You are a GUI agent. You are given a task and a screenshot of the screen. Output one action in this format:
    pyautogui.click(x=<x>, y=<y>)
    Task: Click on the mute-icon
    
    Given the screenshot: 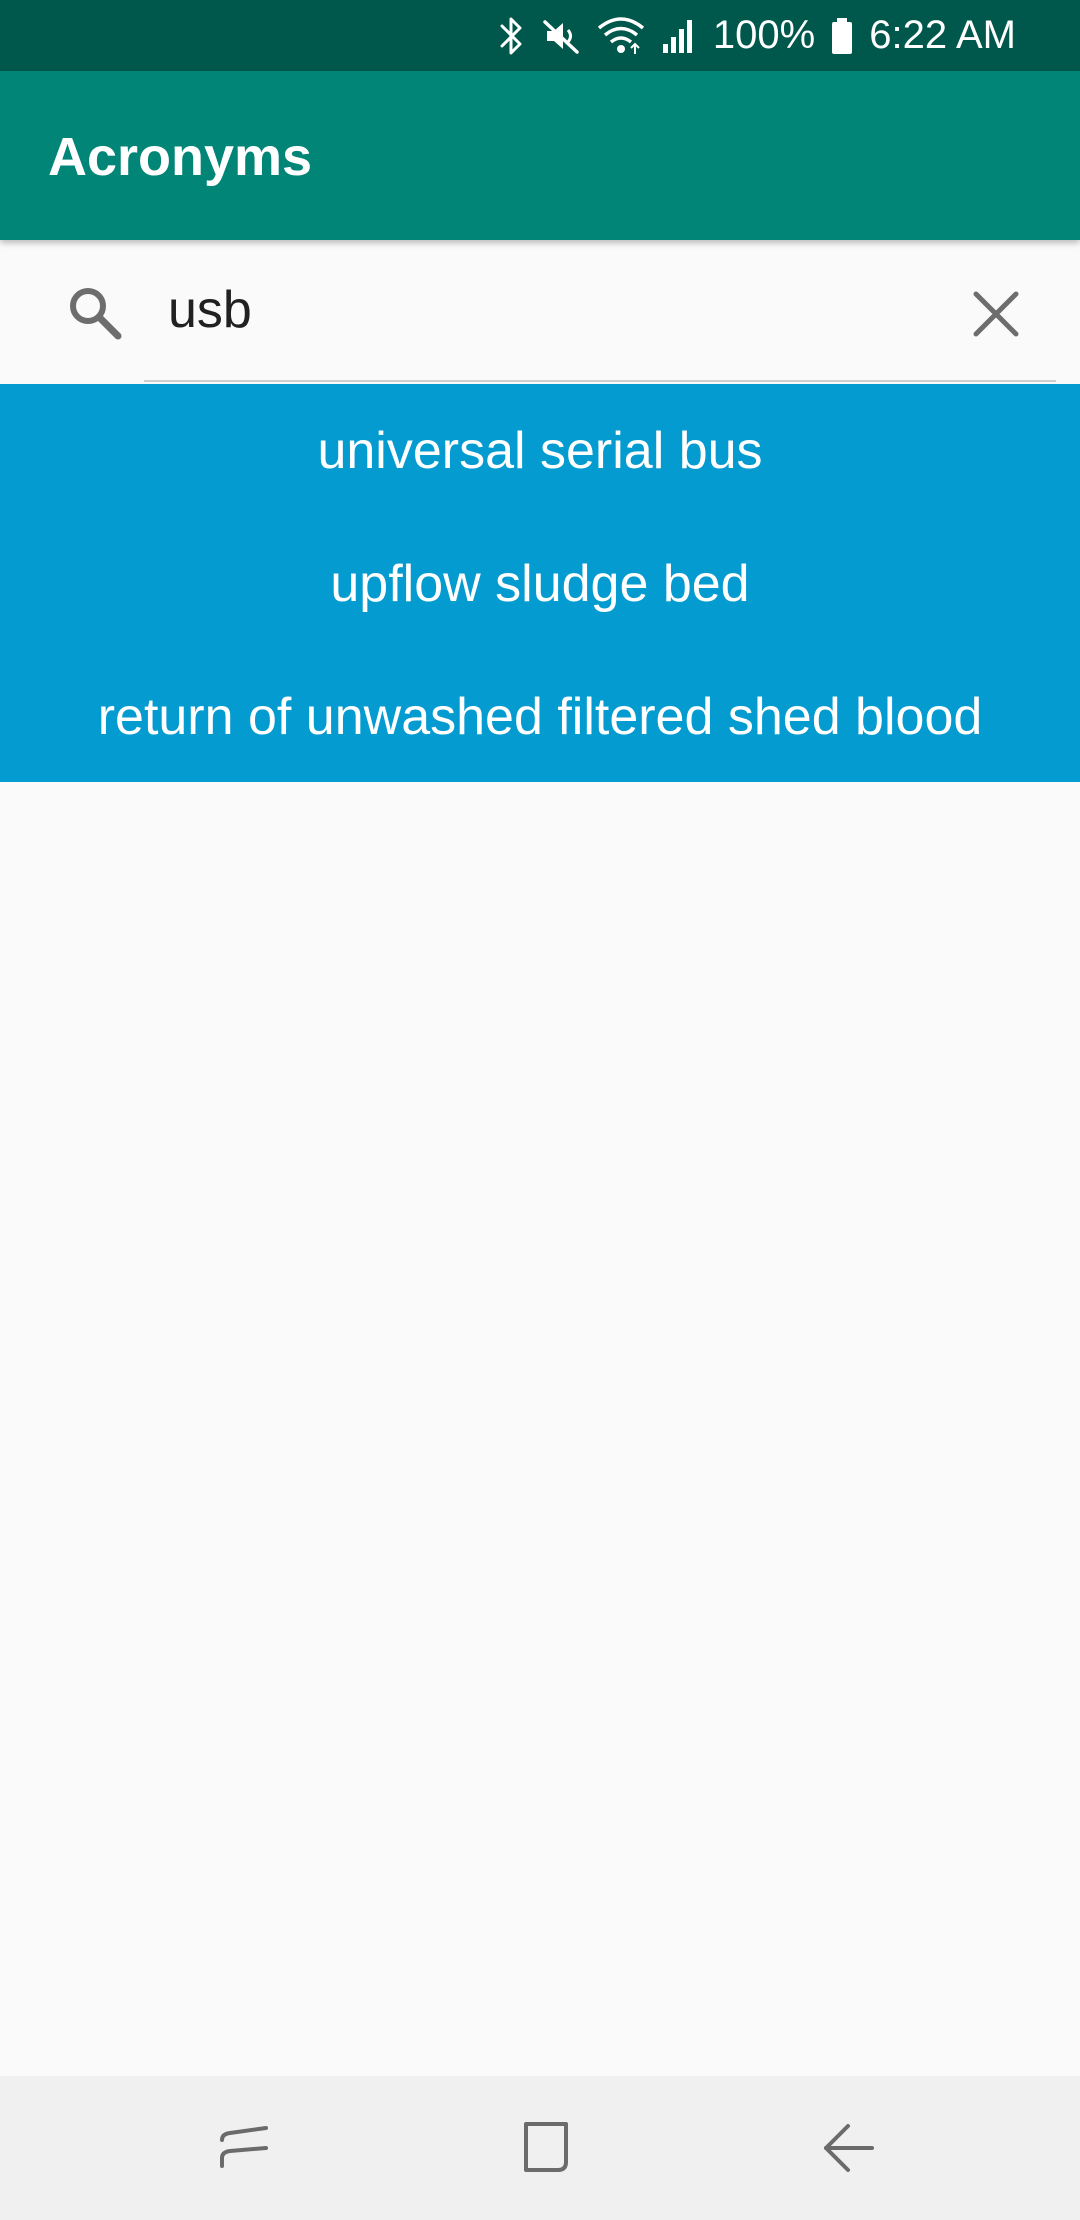 What is the action you would take?
    pyautogui.click(x=561, y=36)
    